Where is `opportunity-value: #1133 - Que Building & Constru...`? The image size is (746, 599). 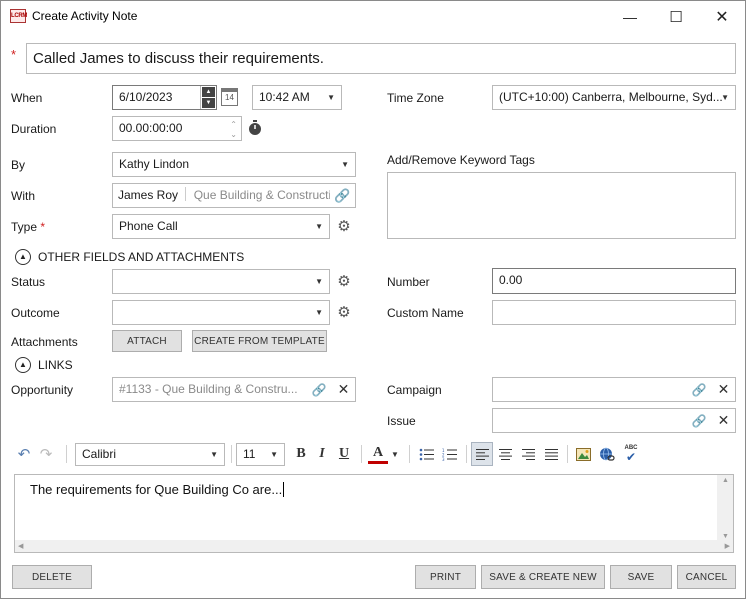
opportunity-value: #1133 - Que Building & Constru... is located at coordinates (208, 389).